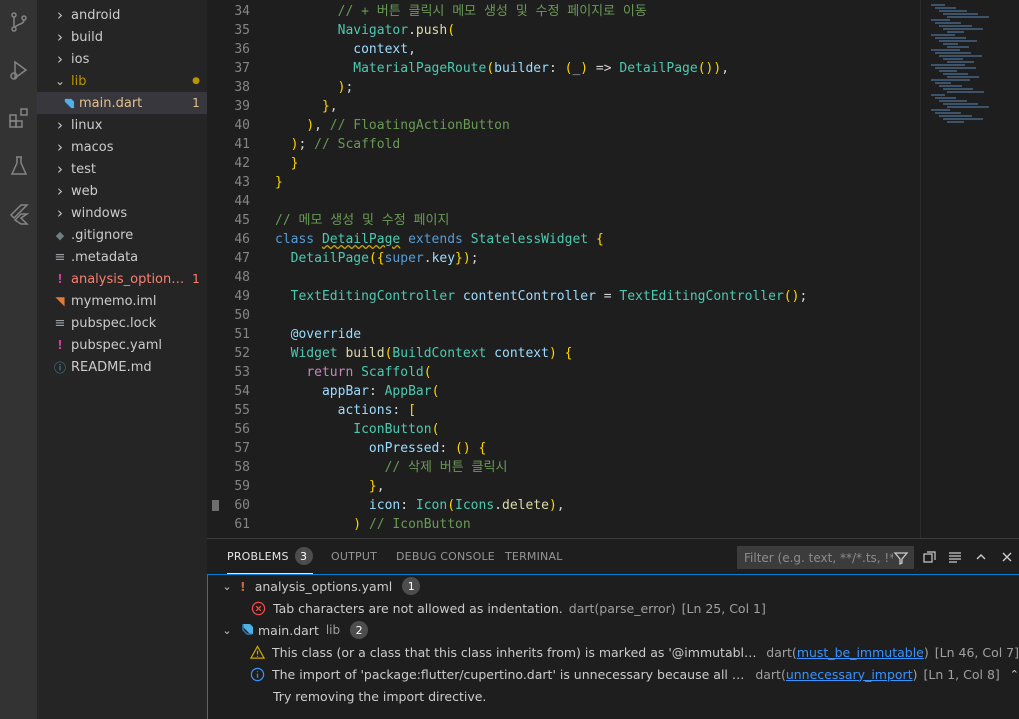  I want to click on problem-code-link: unnecessary_import, so click(849, 674).